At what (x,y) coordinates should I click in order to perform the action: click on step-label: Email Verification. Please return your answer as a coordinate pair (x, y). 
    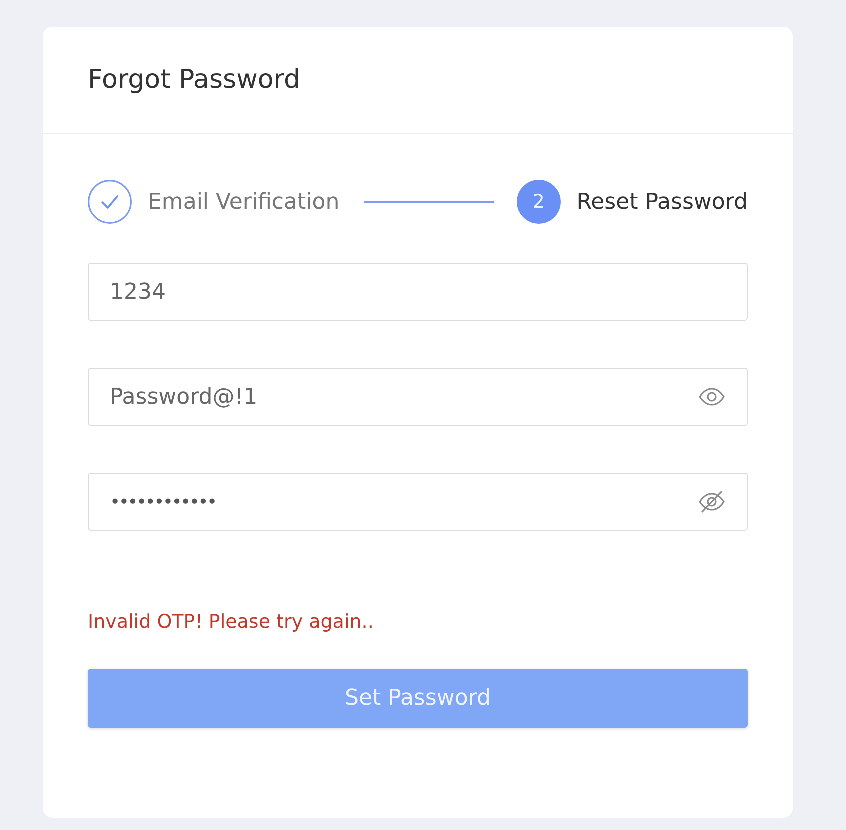
    Looking at the image, I should click on (244, 202).